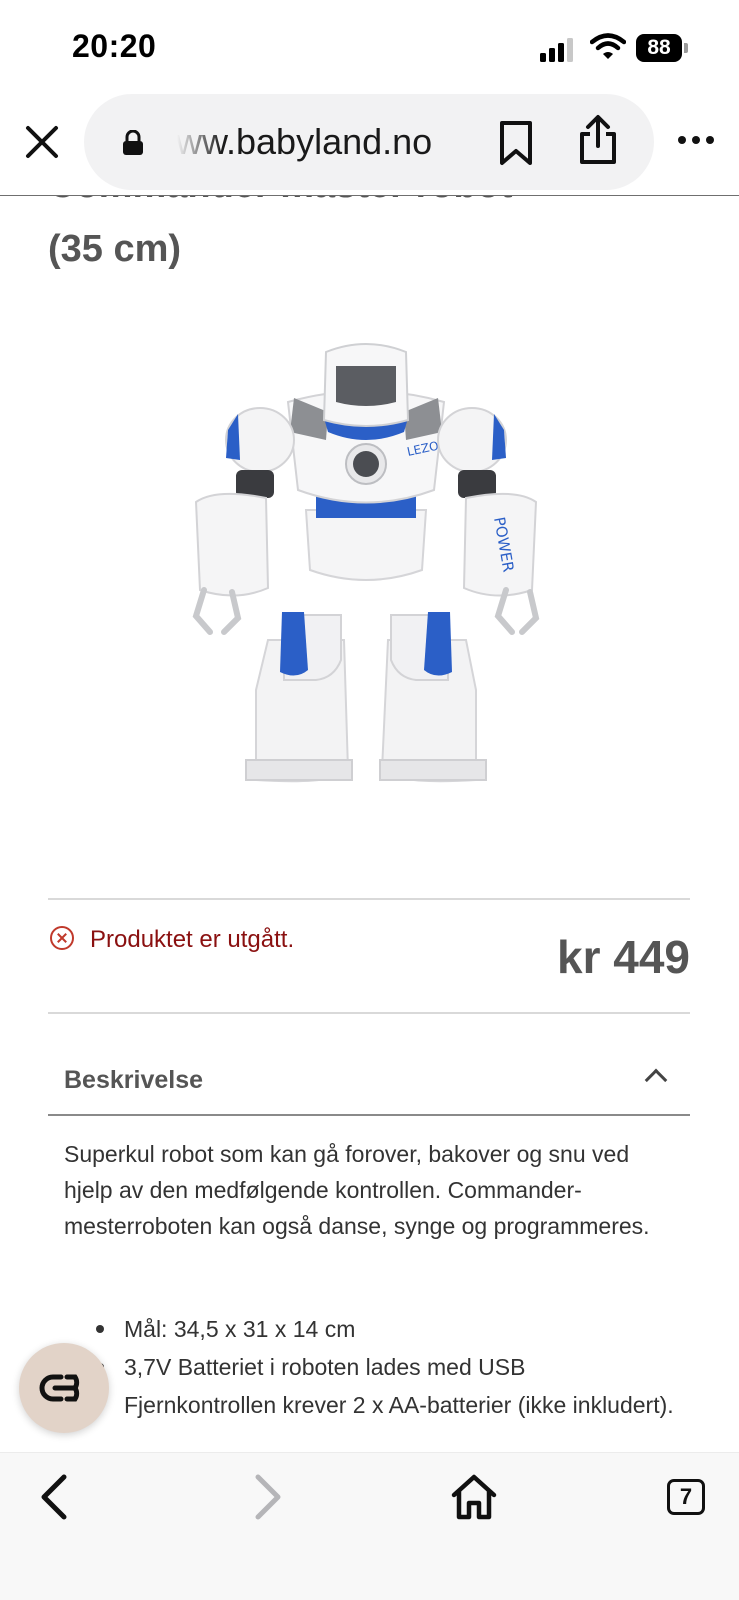 The height and width of the screenshot is (1600, 739). I want to click on chat-icon, so click(59, 1388).